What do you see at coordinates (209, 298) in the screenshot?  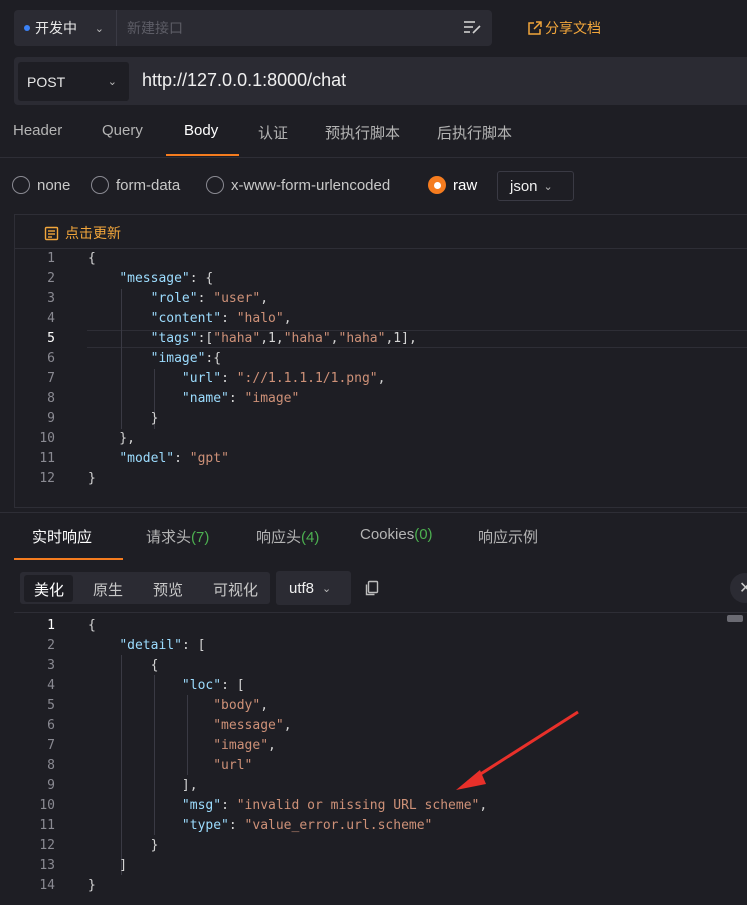 I see `request-code-line: "role": "user",` at bounding box center [209, 298].